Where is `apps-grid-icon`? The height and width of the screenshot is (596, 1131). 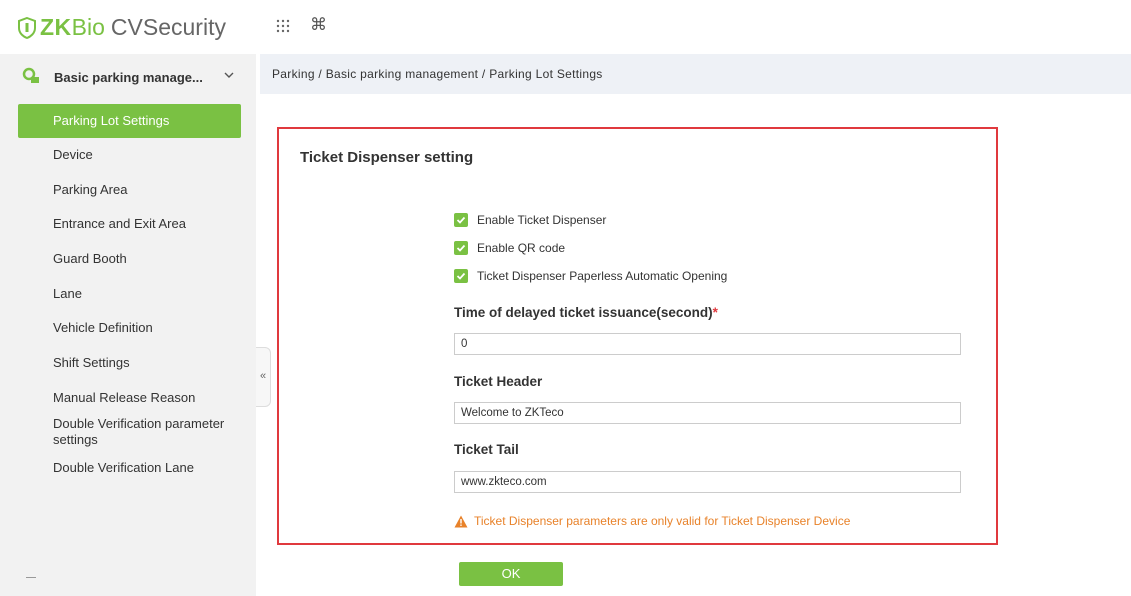
apps-grid-icon is located at coordinates (283, 28).